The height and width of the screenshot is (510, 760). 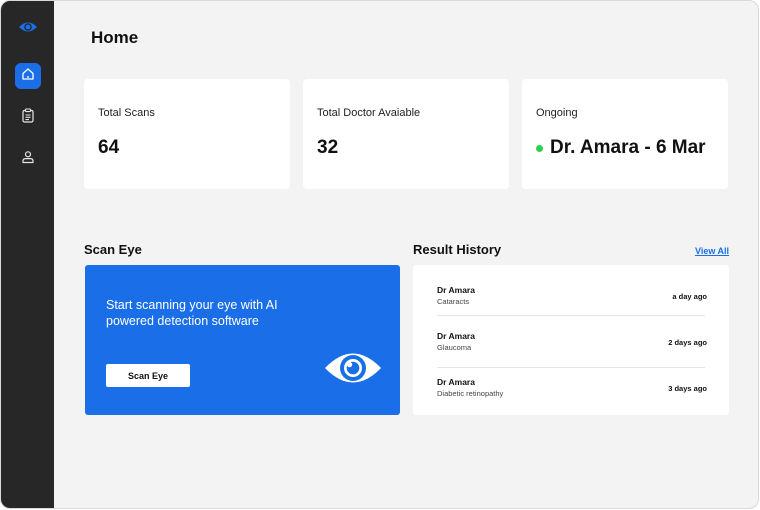 What do you see at coordinates (187, 134) in the screenshot?
I see `stat-card-total-scans: Total Scans 64` at bounding box center [187, 134].